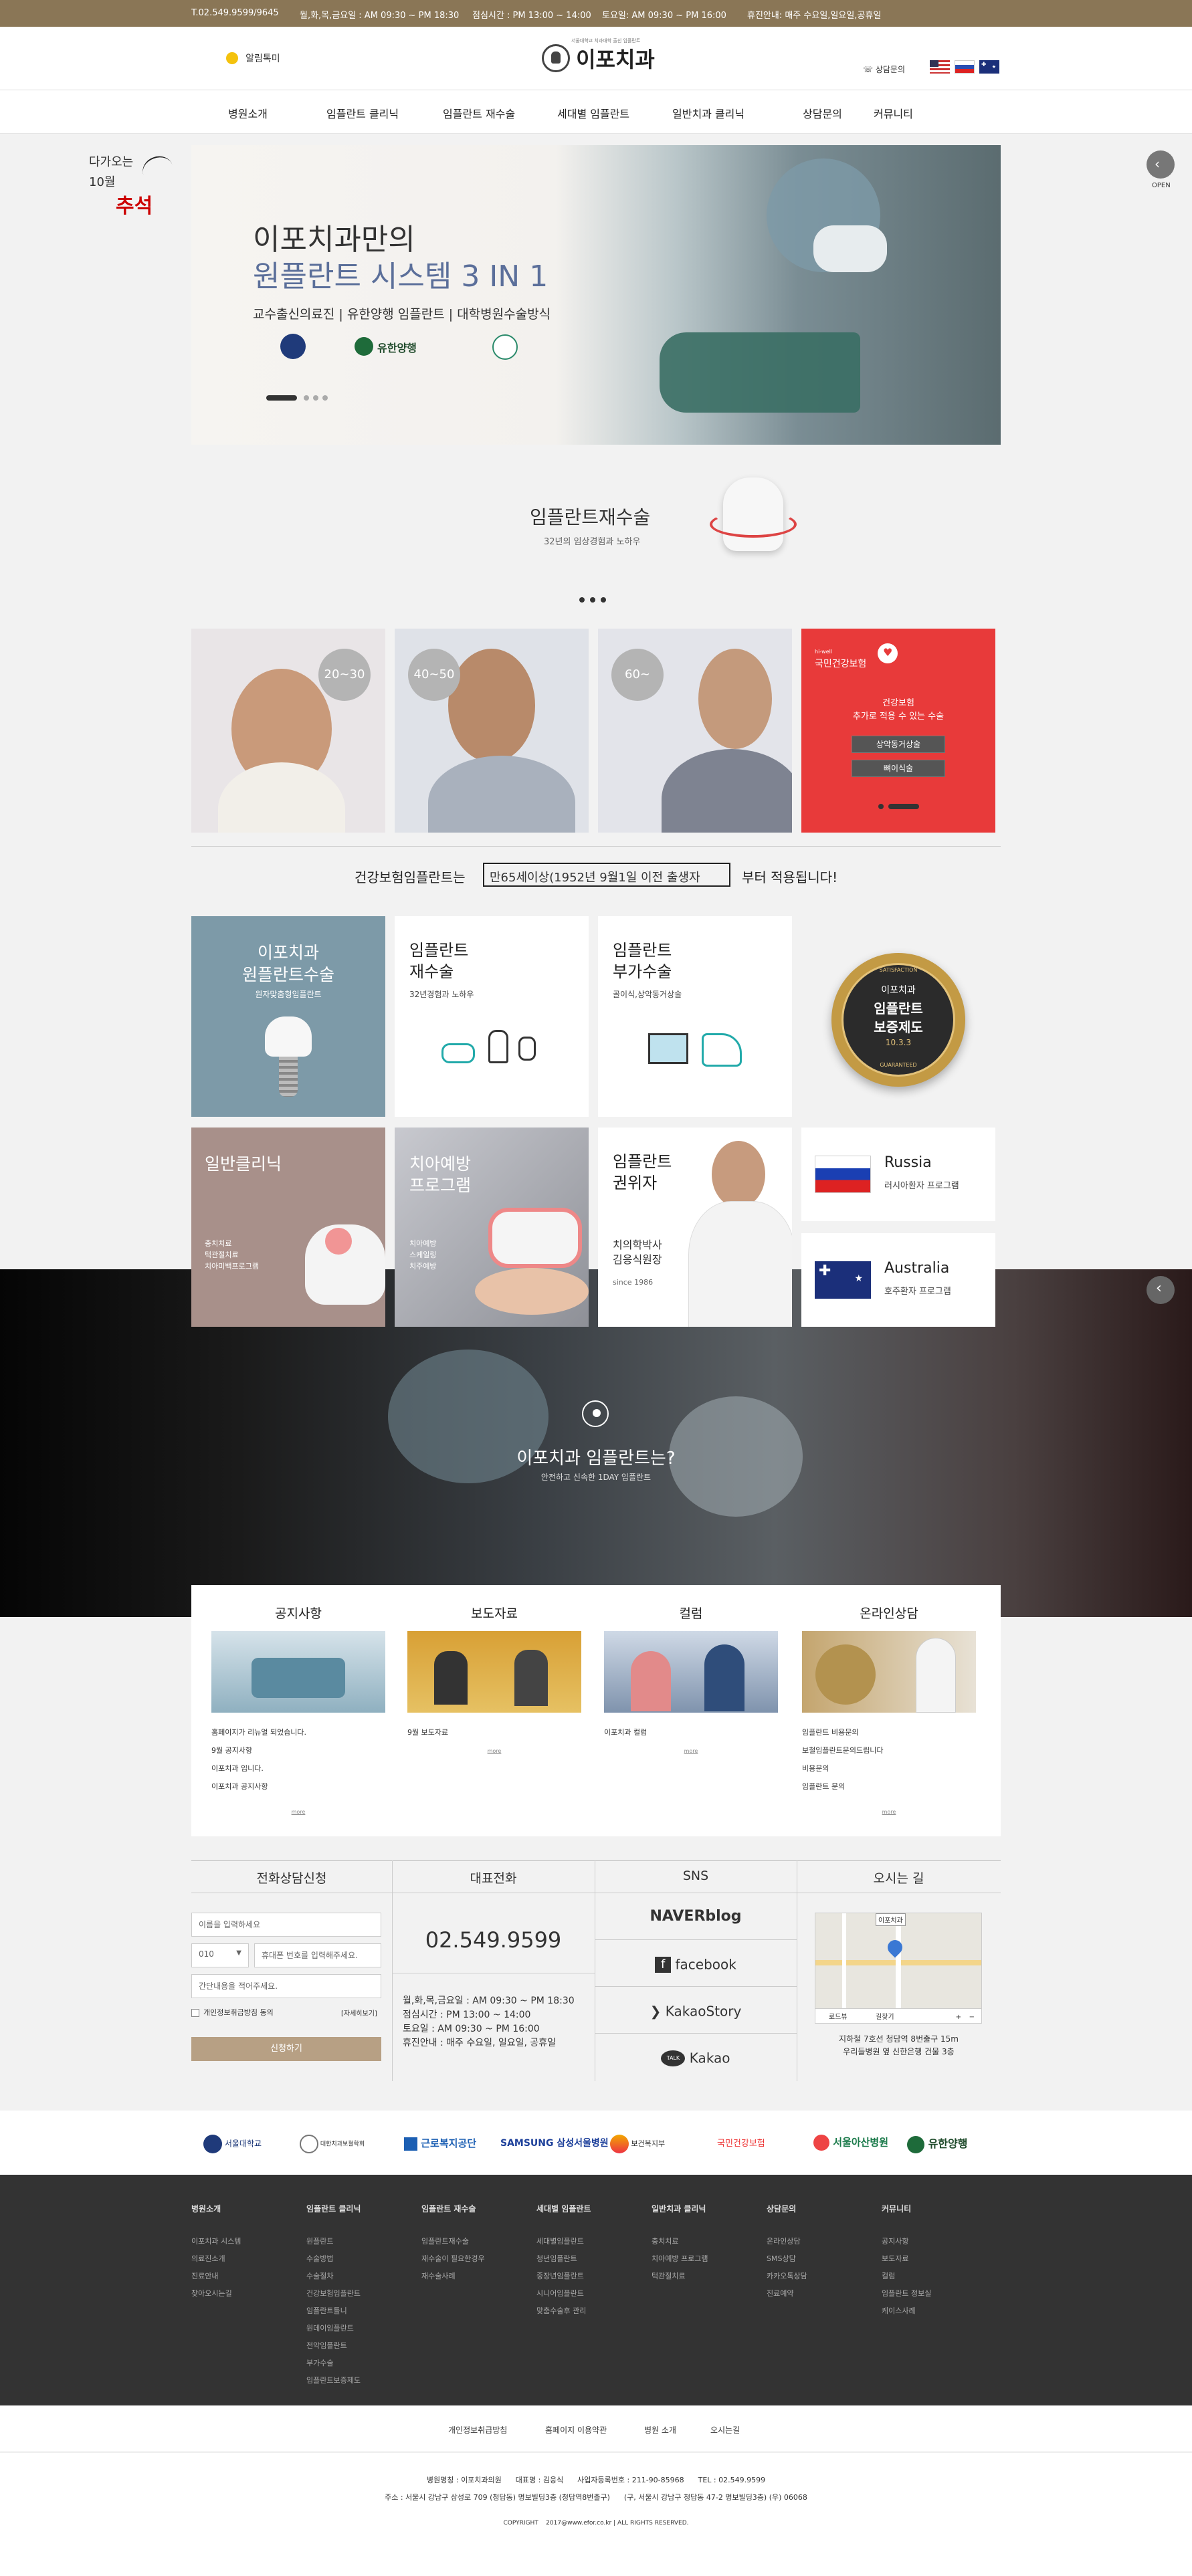 The width and height of the screenshot is (1192, 2576). What do you see at coordinates (453, 2208) in the screenshot?
I see `footer-col-title: 임플란트 재수술` at bounding box center [453, 2208].